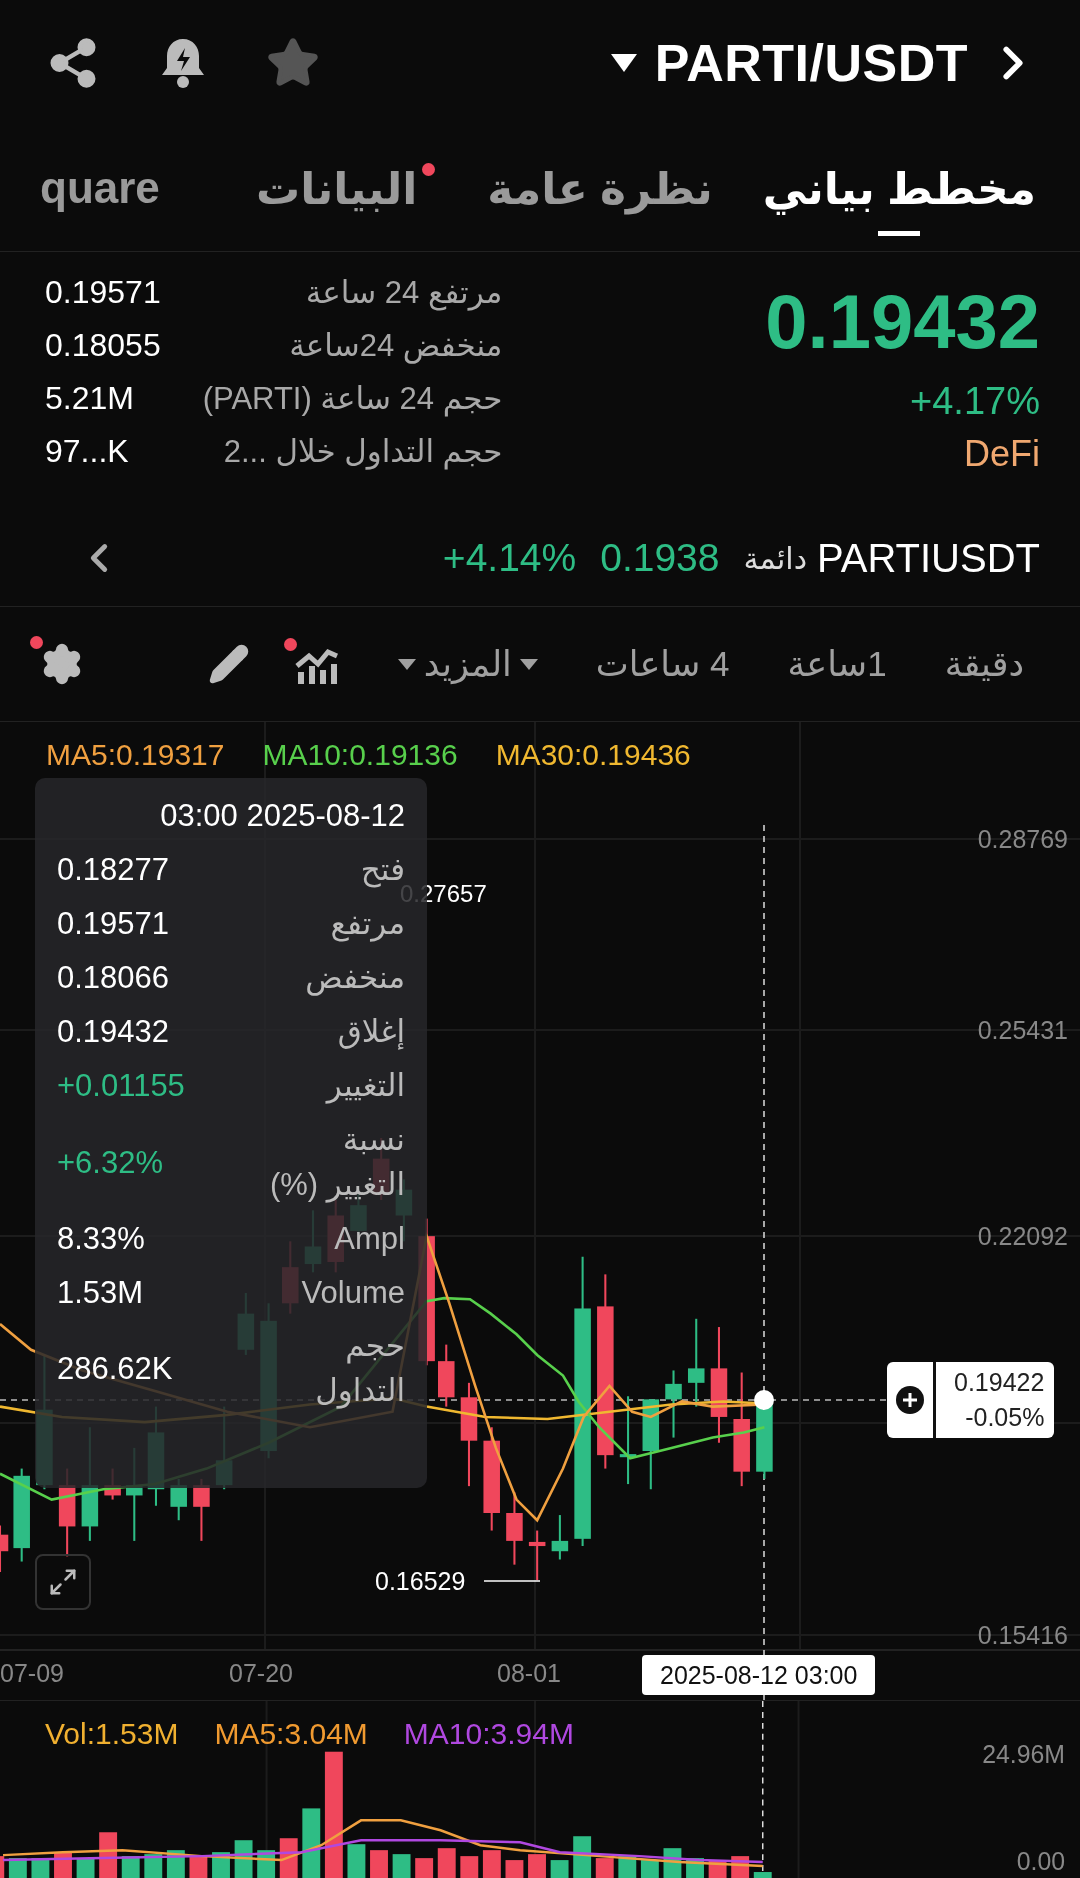 The image size is (1080, 1878). Describe the element at coordinates (114, 1032) in the screenshot. I see `tooltip-value: 0.19432` at that location.